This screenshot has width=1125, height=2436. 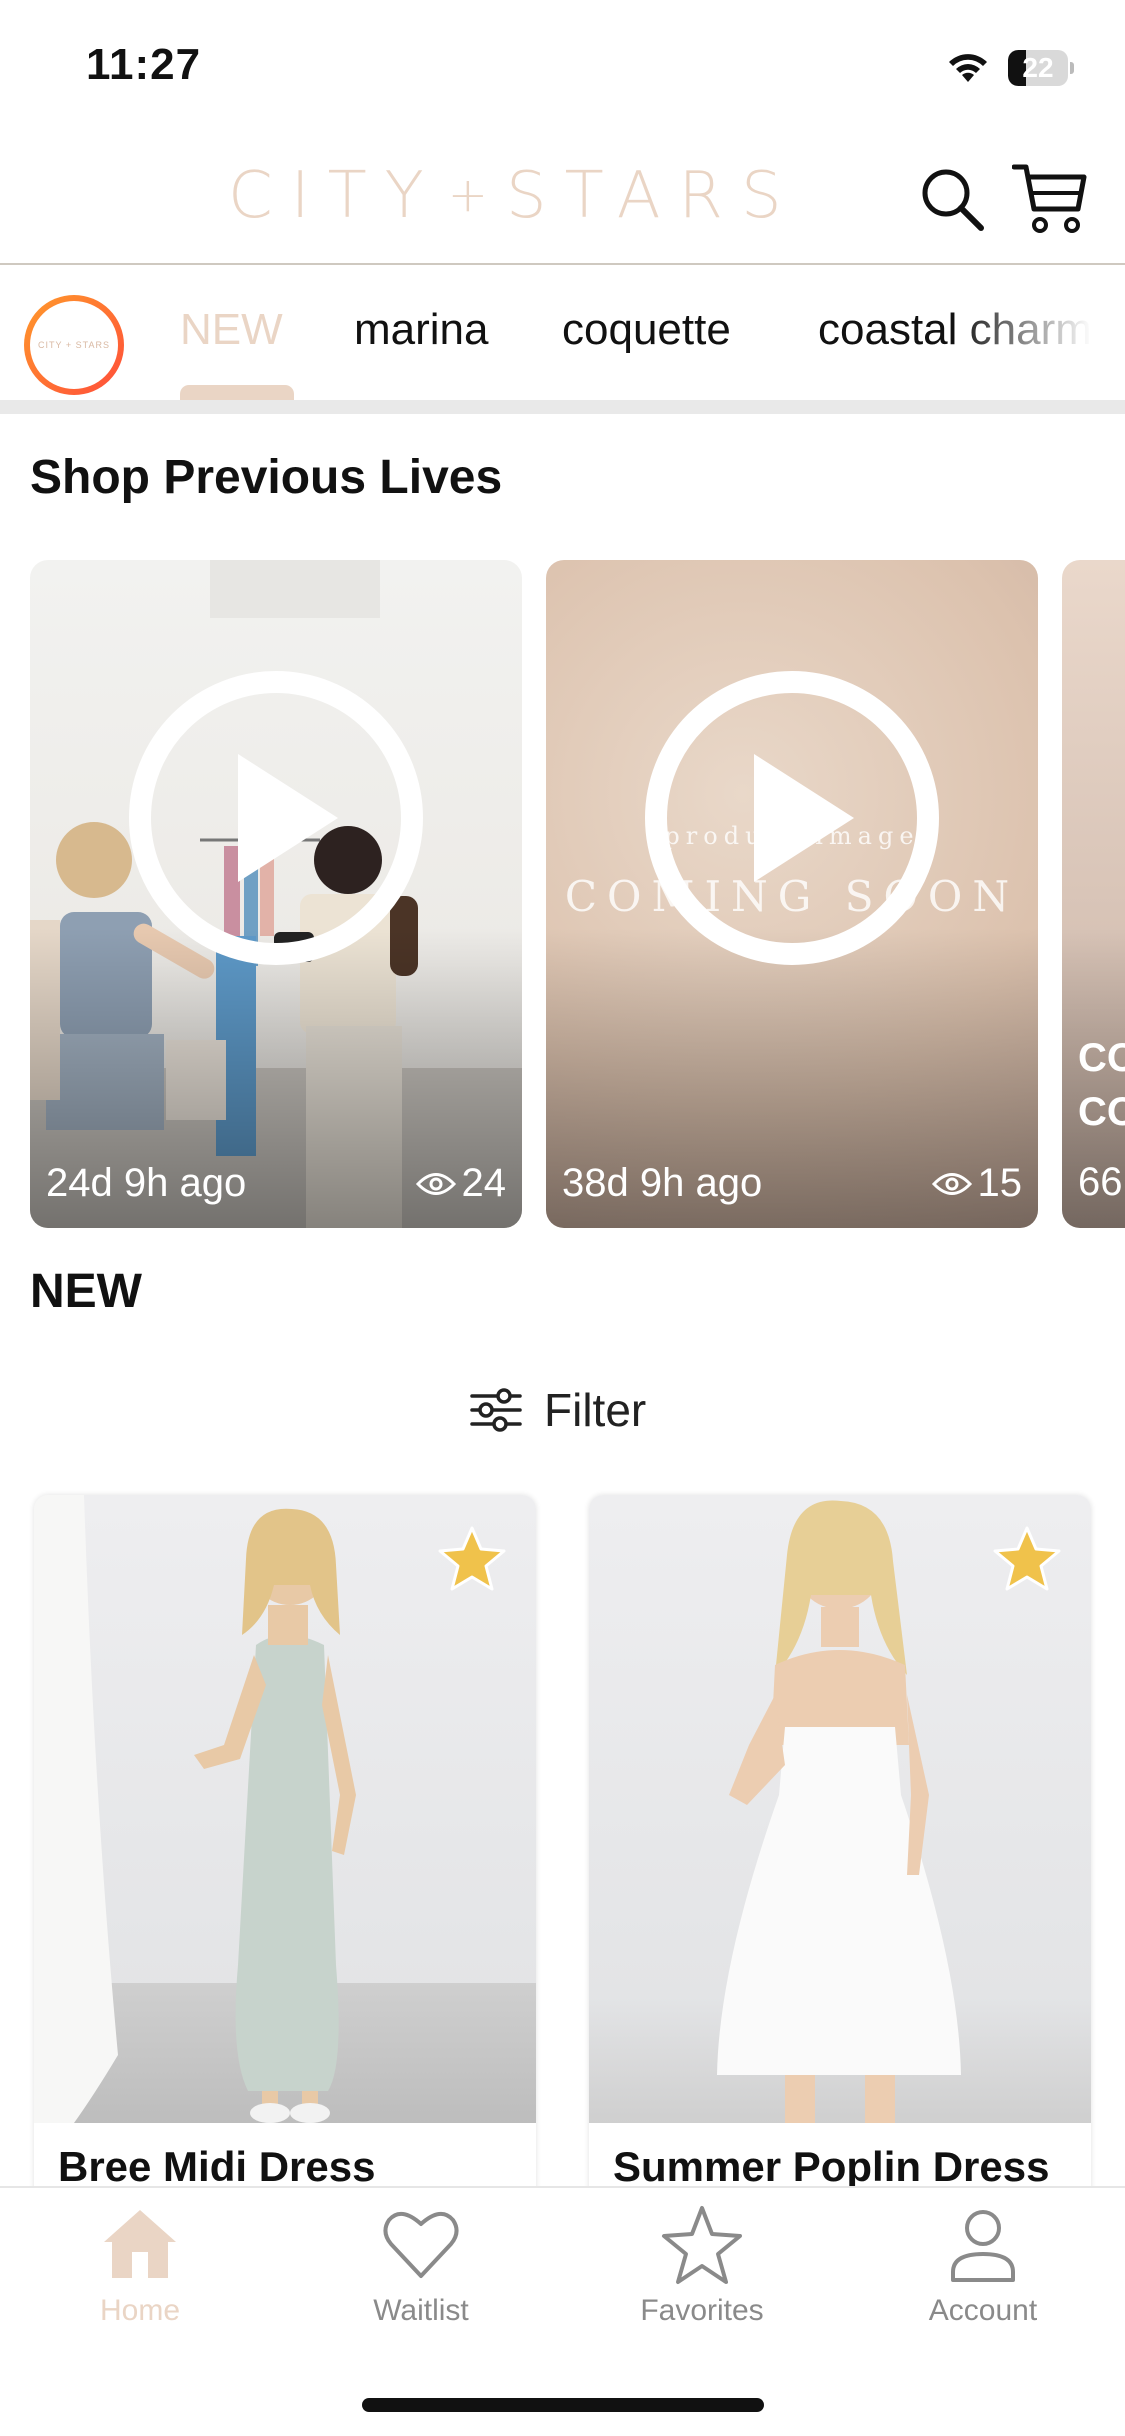 What do you see at coordinates (1101, 1112) in the screenshot?
I see `live-card-title-line2: CO` at bounding box center [1101, 1112].